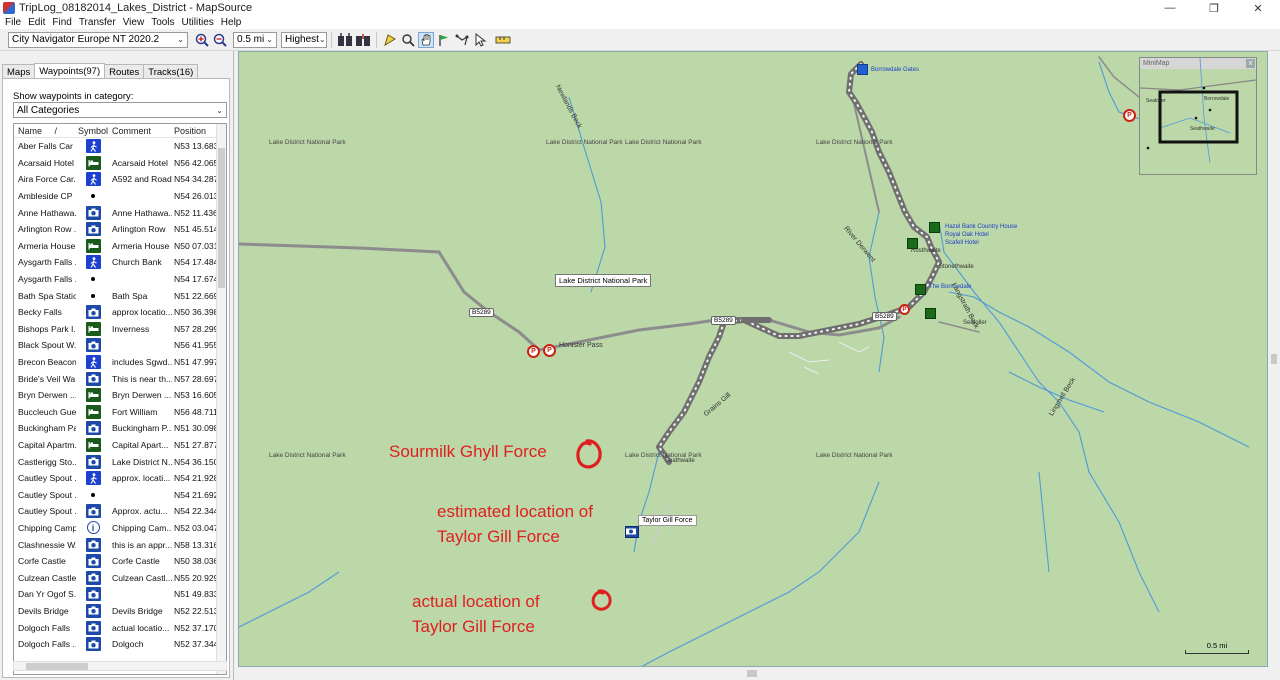 The height and width of the screenshot is (680, 1280). Describe the element at coordinates (195, 131) in the screenshot. I see `column-header-position: Position` at that location.